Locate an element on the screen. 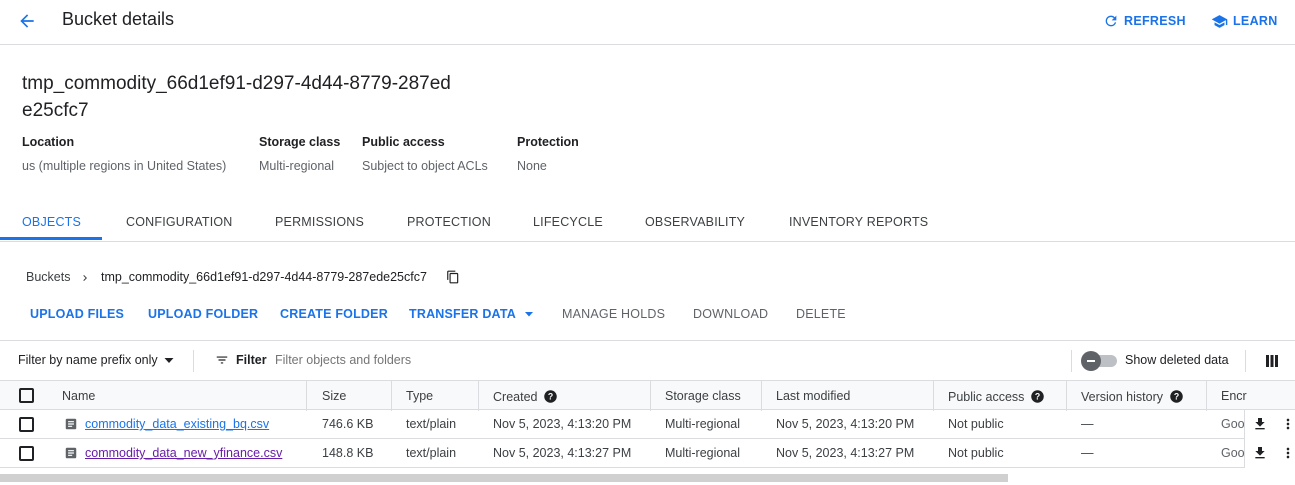 Image resolution: width=1295 pixels, height=485 pixels. public-access-label: Public access is located at coordinates (403, 142).